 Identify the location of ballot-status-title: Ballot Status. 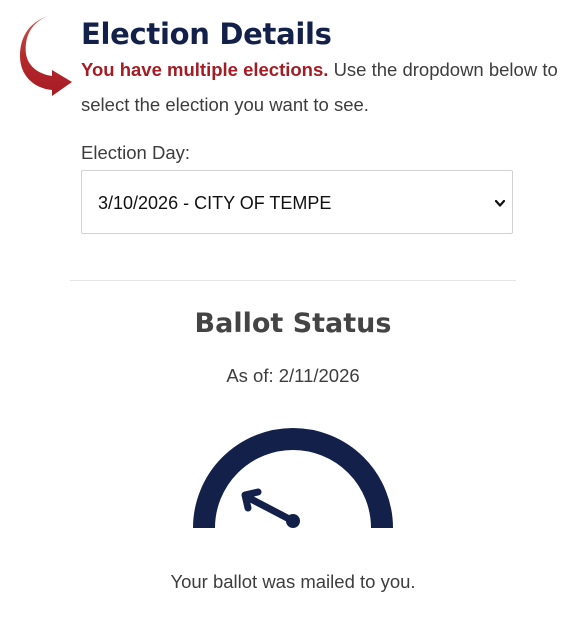
(293, 323).